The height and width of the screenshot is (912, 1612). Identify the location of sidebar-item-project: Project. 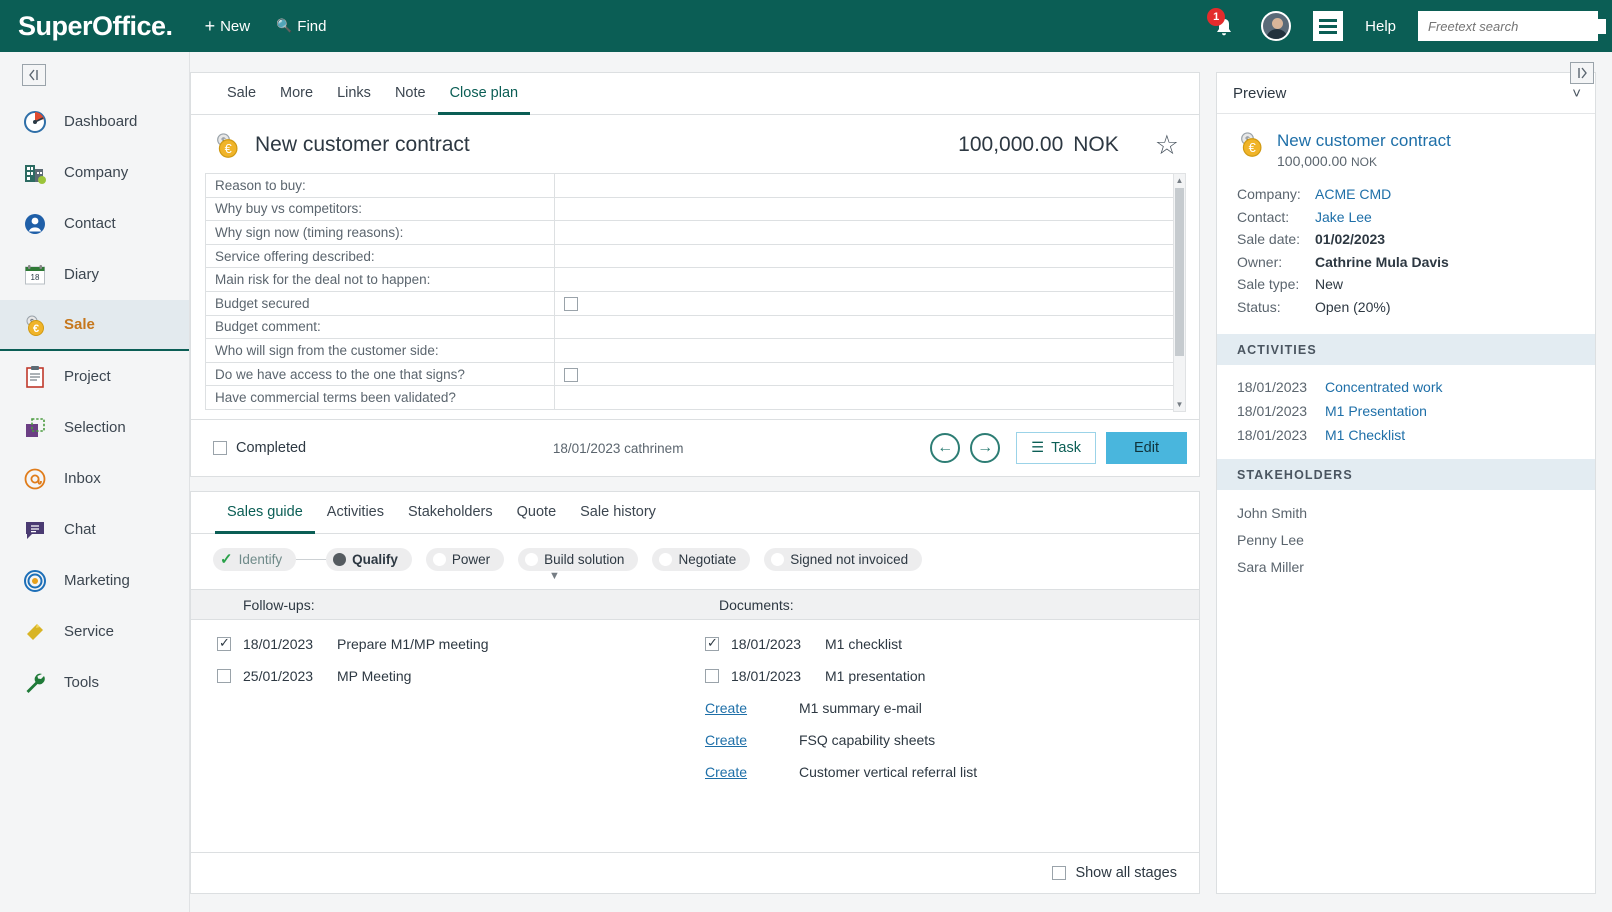
(94, 376).